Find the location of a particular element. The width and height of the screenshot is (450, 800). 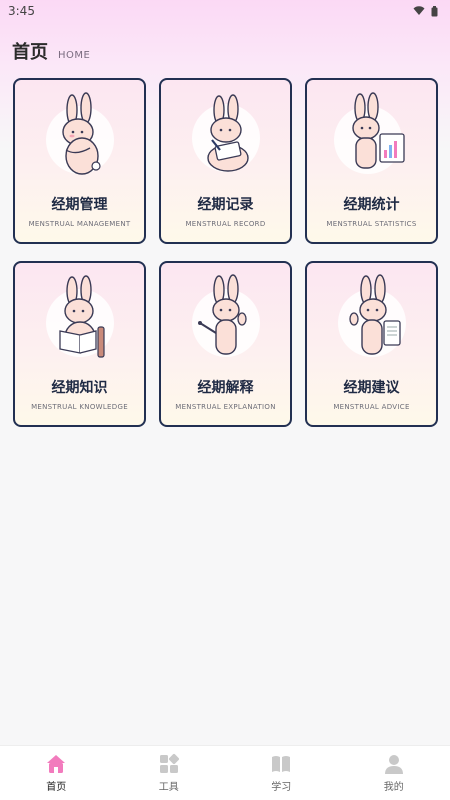

status-time: 3:45 is located at coordinates (21, 11).